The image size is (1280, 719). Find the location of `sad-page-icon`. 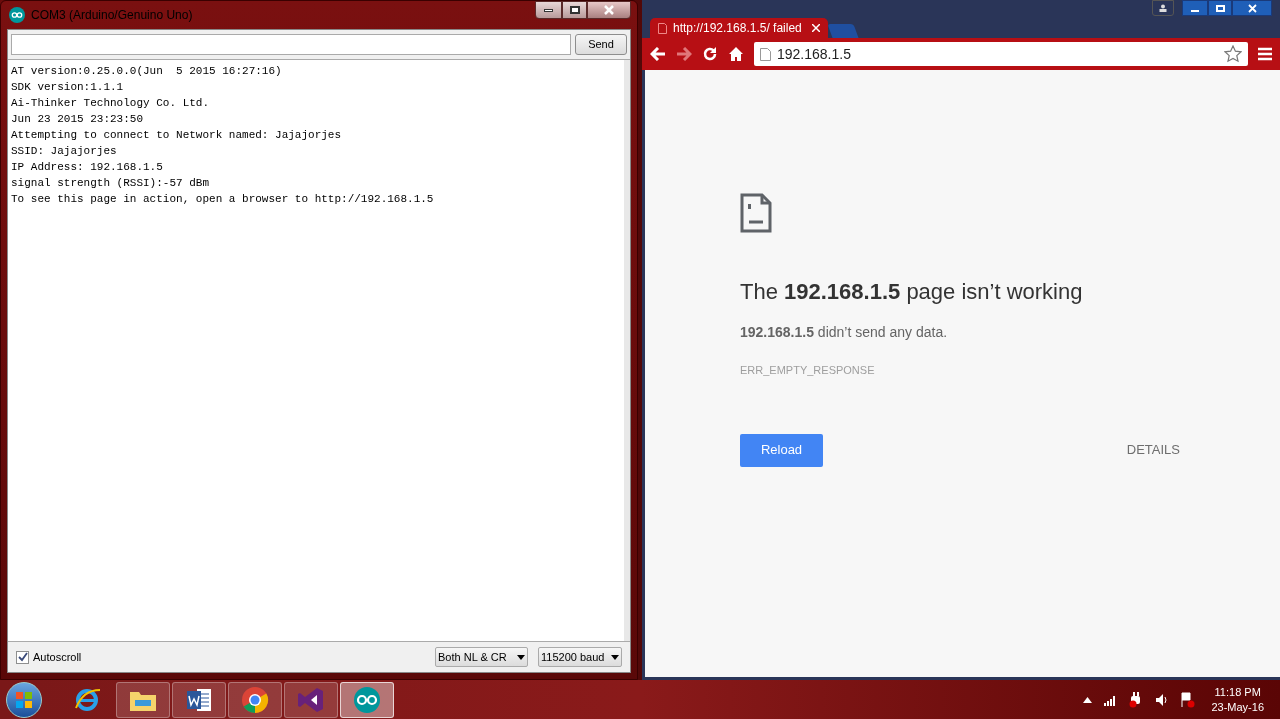

sad-page-icon is located at coordinates (756, 213).